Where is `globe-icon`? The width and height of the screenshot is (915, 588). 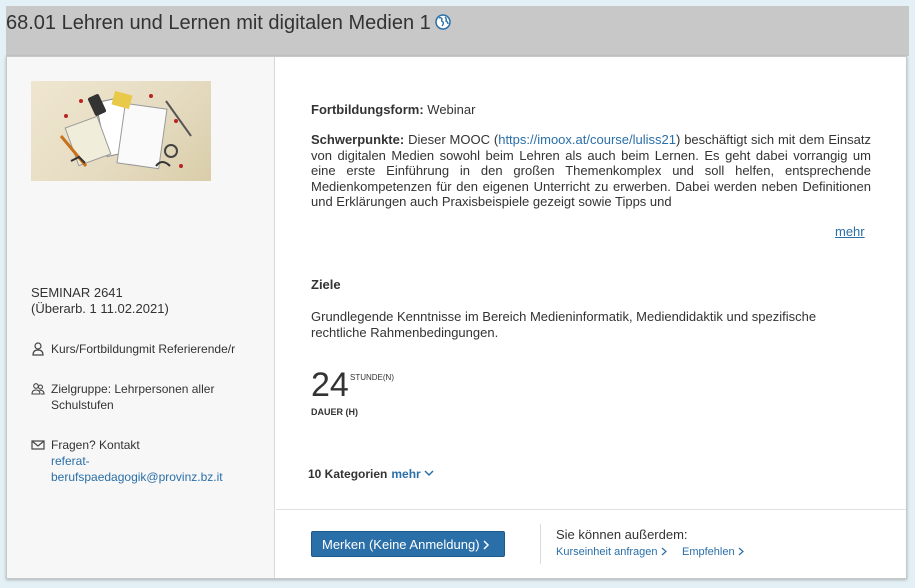 globe-icon is located at coordinates (443, 22).